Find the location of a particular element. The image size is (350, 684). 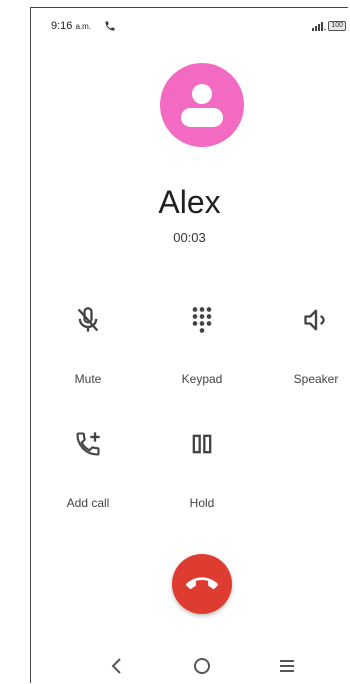

mute-button: Mute is located at coordinates (88, 346).